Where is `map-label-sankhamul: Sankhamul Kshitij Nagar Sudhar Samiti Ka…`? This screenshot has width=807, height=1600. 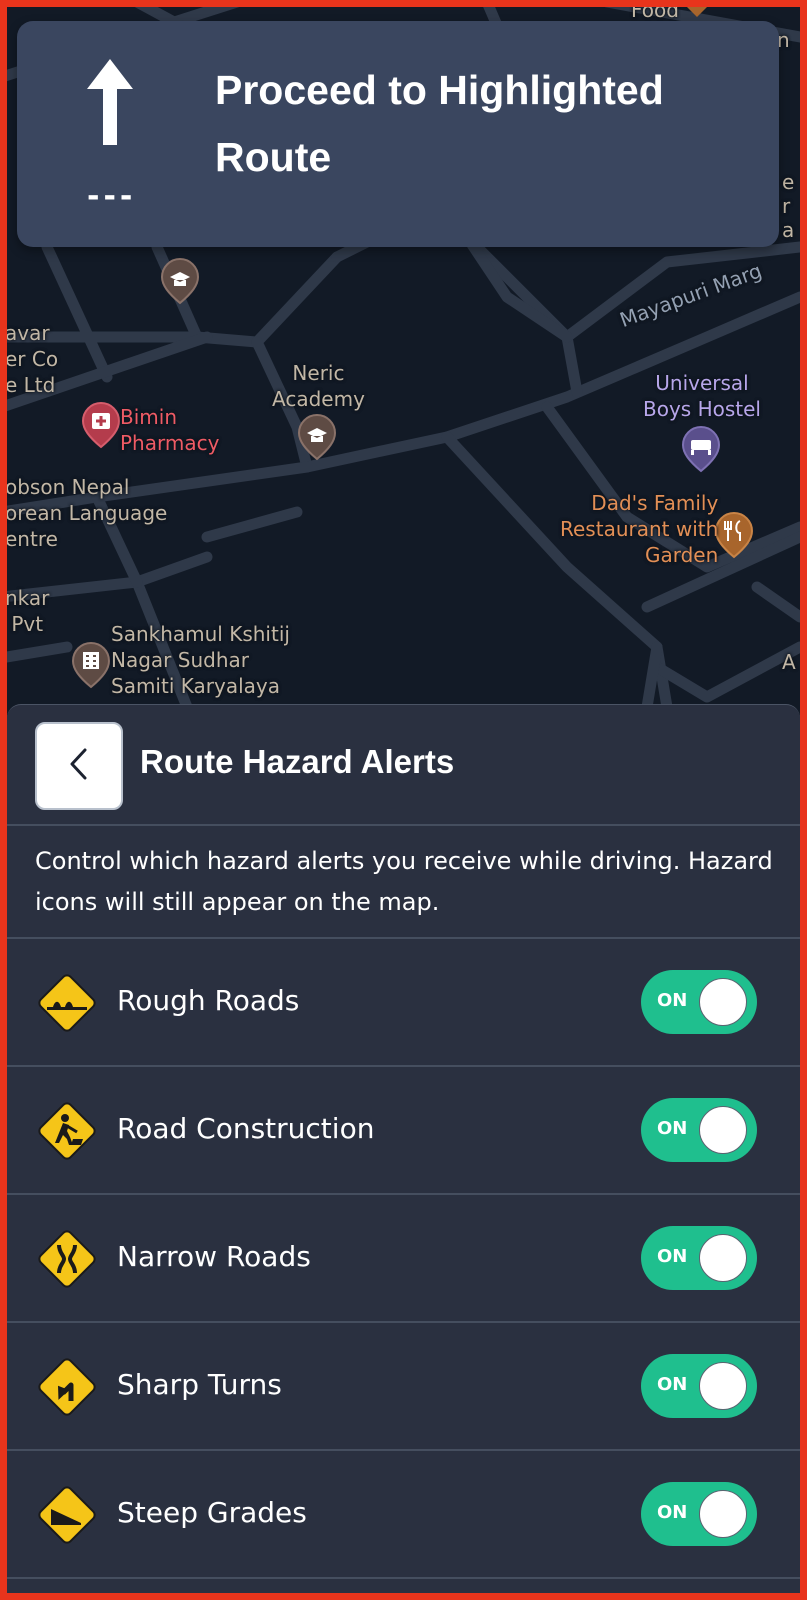 map-label-sankhamul: Sankhamul Kshitij Nagar Sudhar Samiti Ka… is located at coordinates (200, 660).